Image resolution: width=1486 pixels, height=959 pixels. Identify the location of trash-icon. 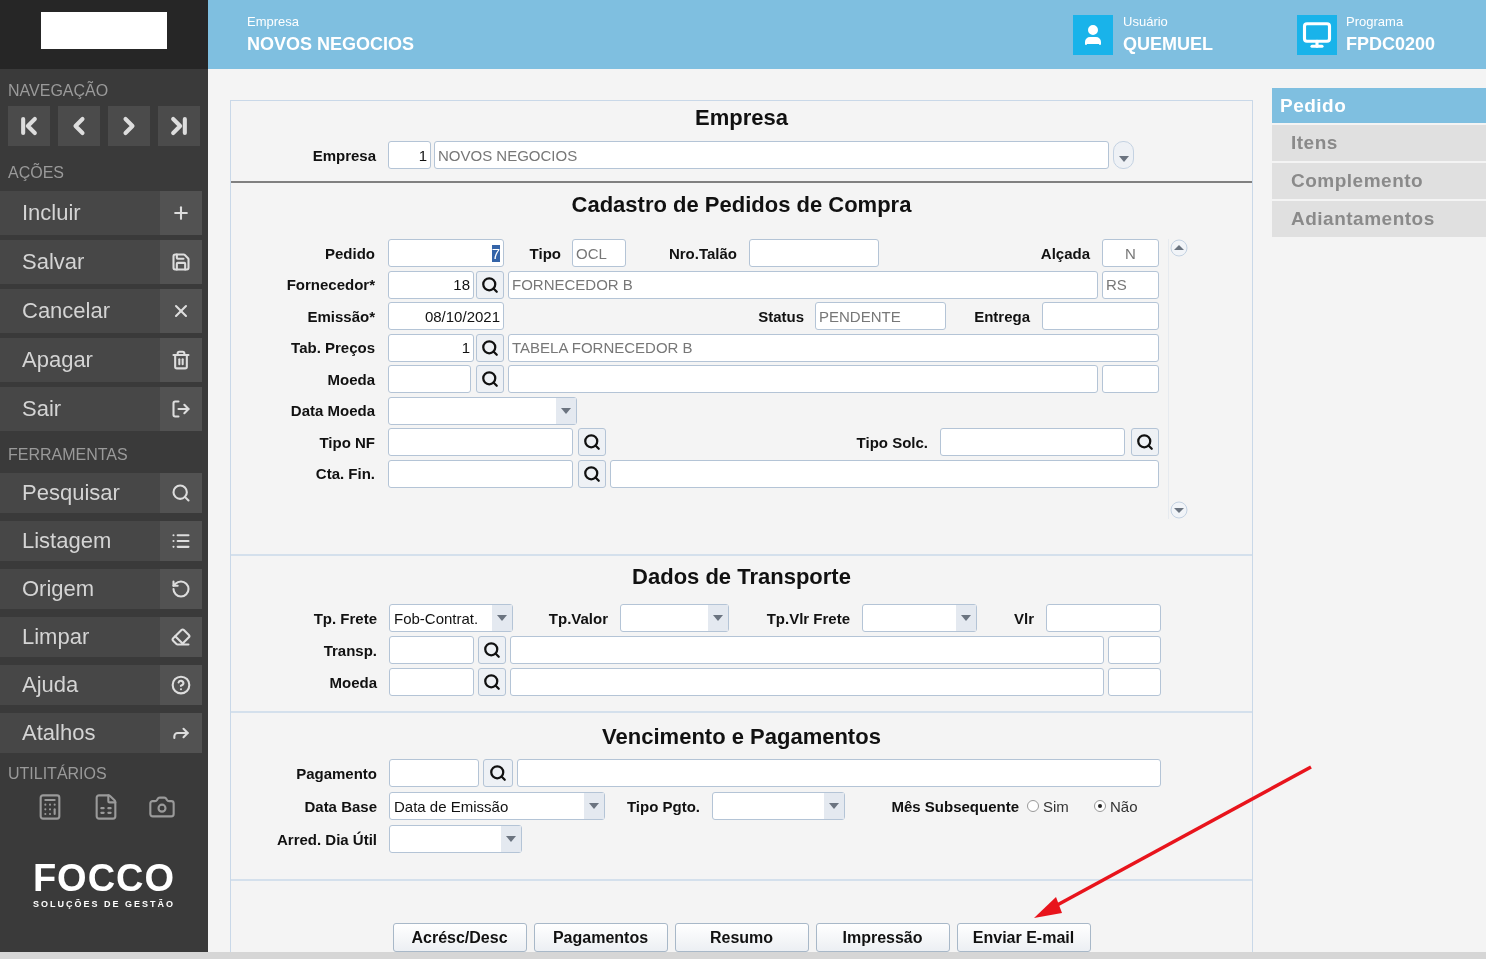
(181, 360).